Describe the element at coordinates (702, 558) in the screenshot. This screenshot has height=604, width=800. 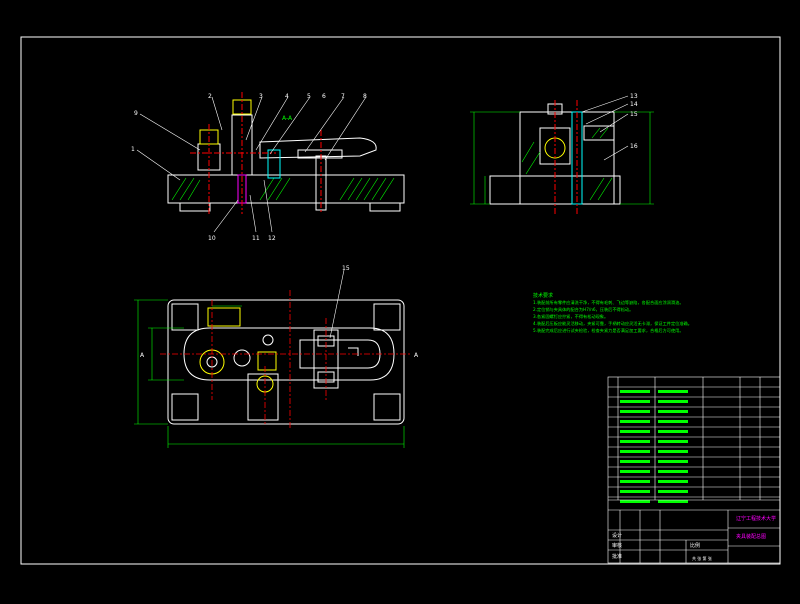
I see `svg-text: 共 张 第 张` at that location.